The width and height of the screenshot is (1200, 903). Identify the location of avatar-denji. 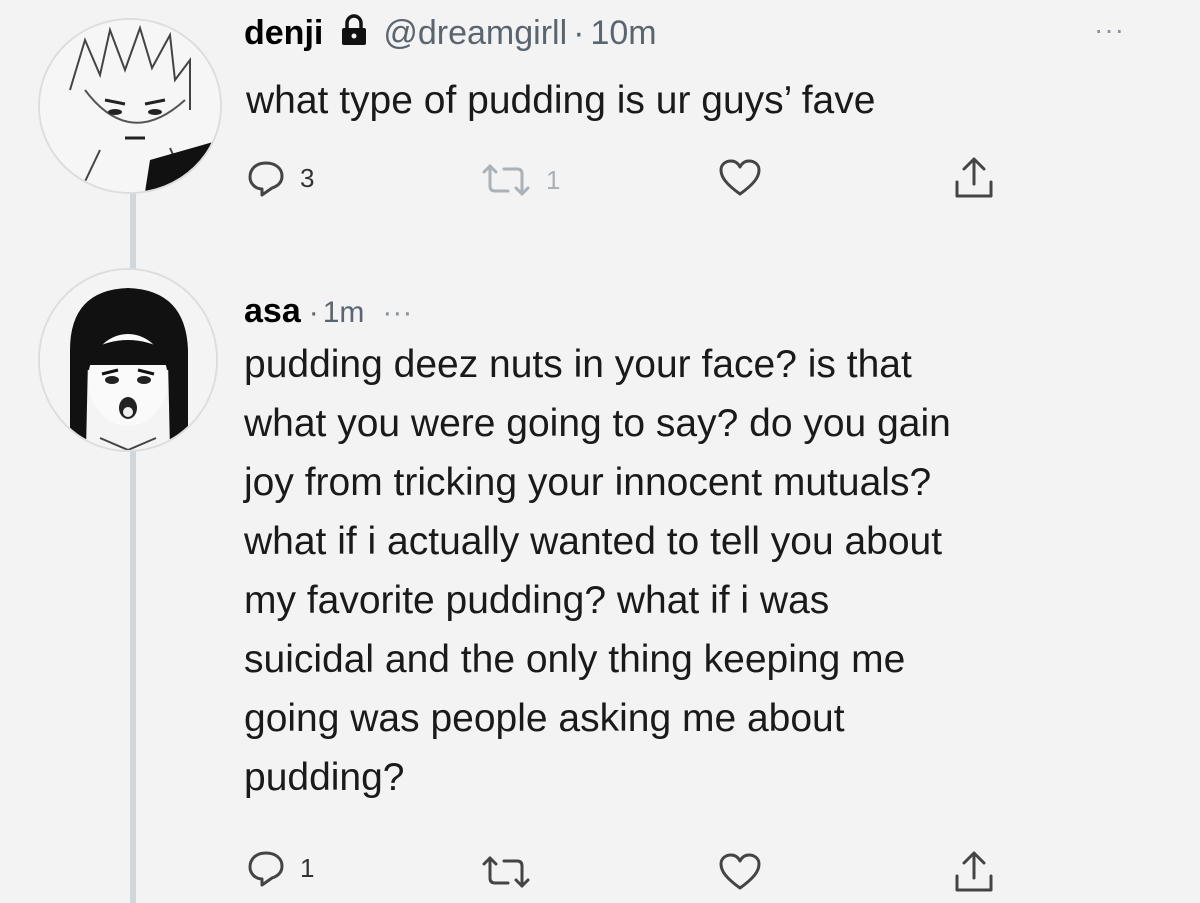
(130, 106).